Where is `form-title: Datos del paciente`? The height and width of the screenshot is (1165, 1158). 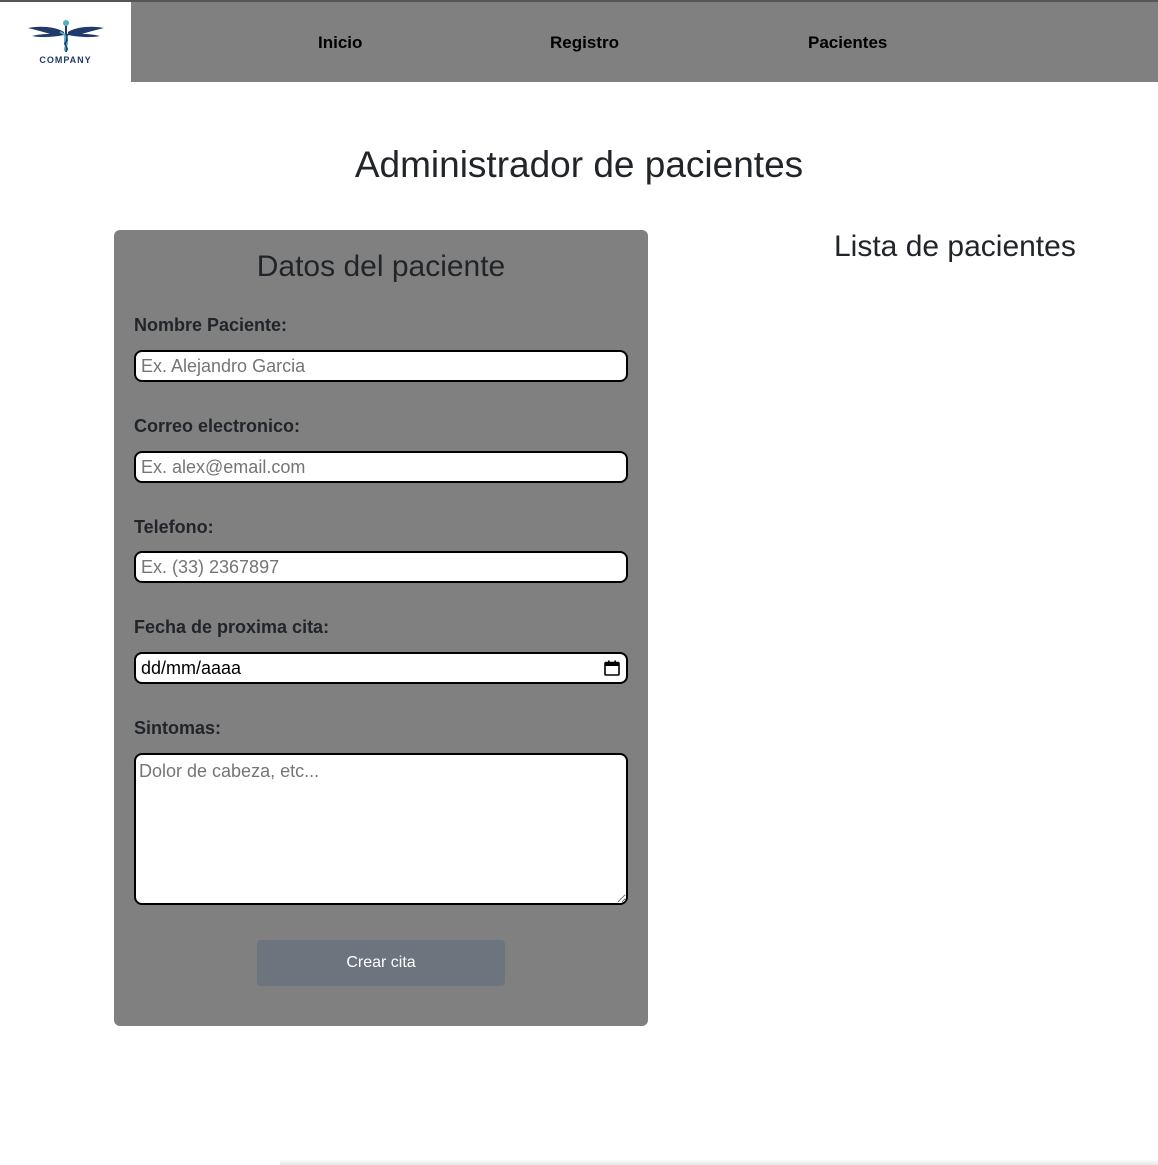 form-title: Datos del paciente is located at coordinates (381, 266).